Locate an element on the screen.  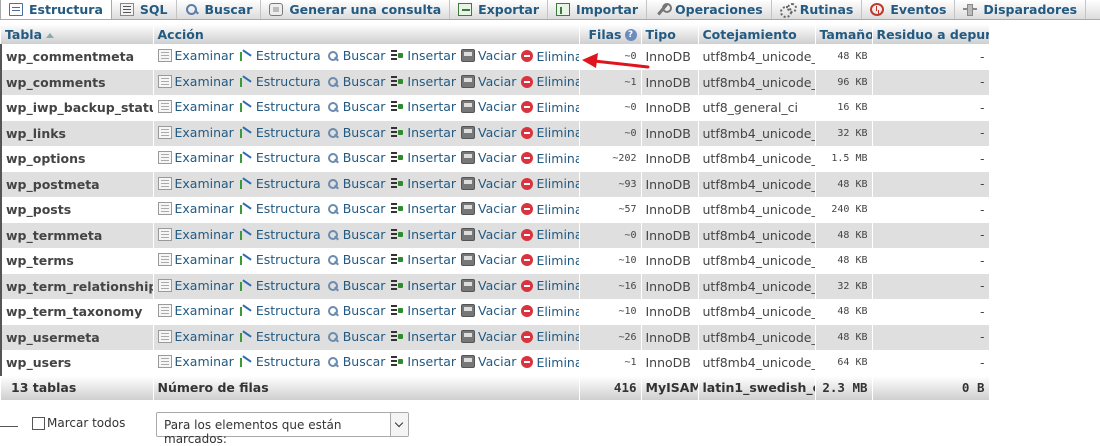
tab-disparadores: Disparadores is located at coordinates (1021, 9).